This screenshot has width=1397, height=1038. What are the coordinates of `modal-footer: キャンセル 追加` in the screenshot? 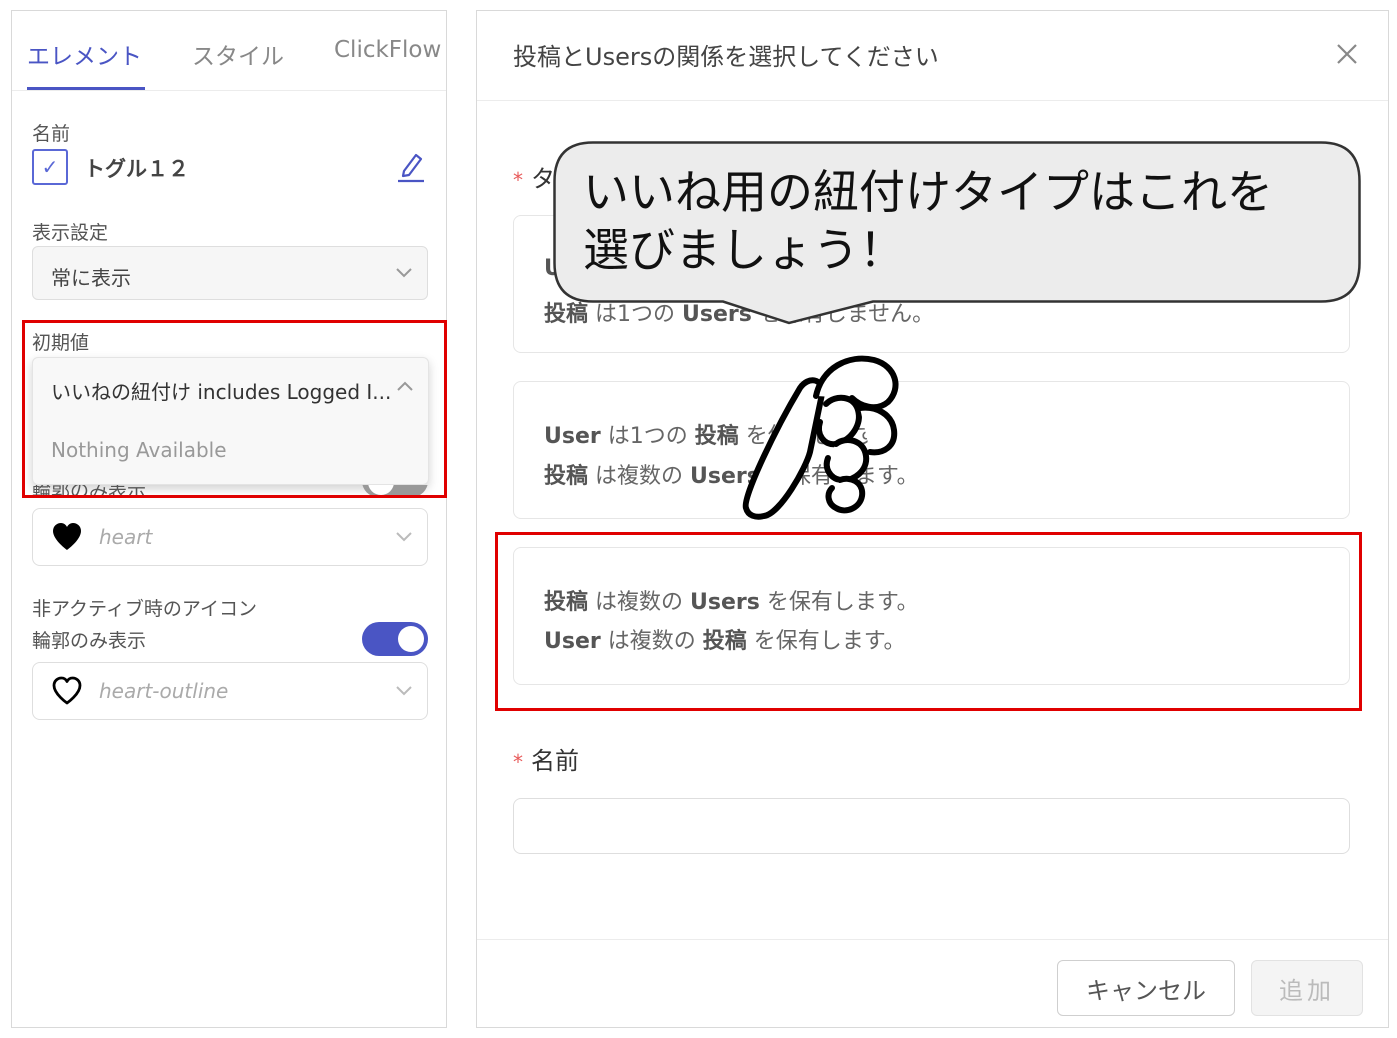 It's located at (932, 984).